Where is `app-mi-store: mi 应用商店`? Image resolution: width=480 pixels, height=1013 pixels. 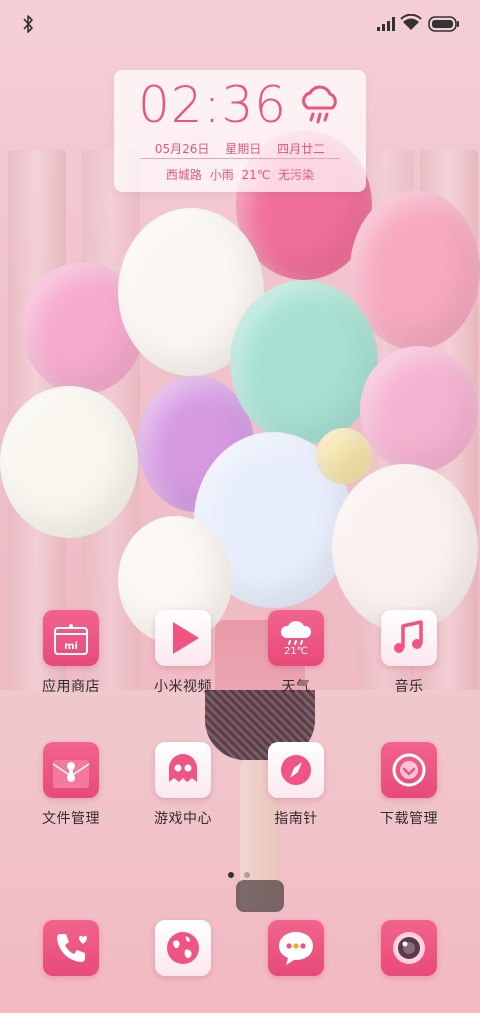
app-mi-store: mi 应用商店 is located at coordinates (71, 653).